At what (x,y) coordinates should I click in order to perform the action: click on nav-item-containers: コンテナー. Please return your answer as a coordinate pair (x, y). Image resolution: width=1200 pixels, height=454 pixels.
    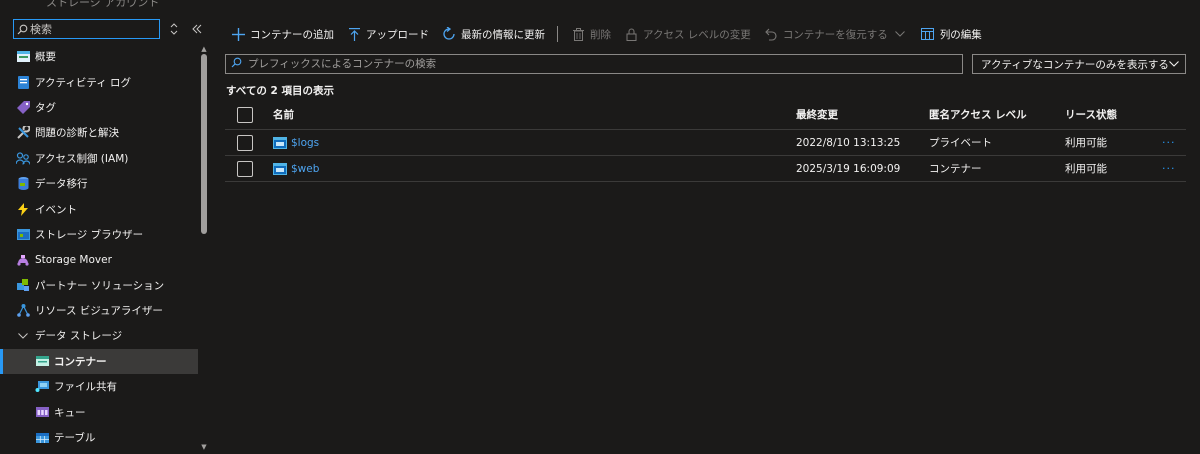
    Looking at the image, I should click on (99, 361).